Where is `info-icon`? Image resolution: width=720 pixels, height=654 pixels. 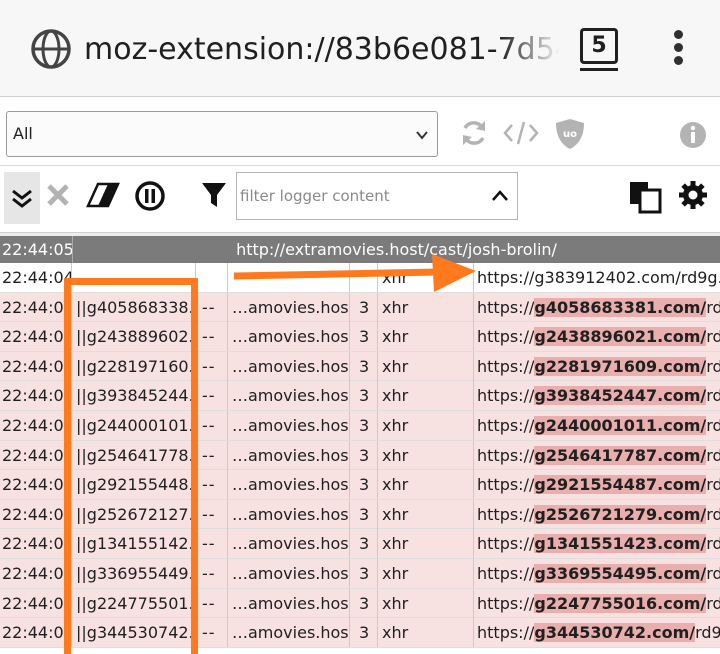 info-icon is located at coordinates (693, 135).